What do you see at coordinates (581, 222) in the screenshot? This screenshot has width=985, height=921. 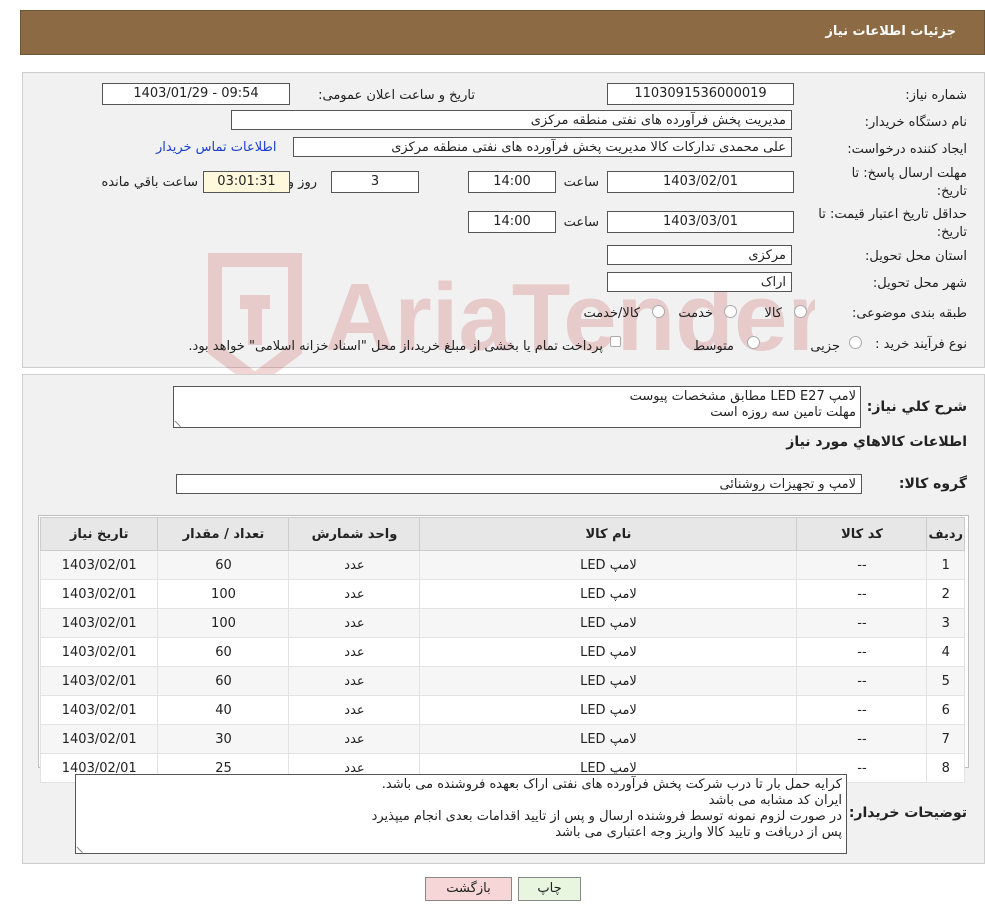 I see `price-time-label: ساعت` at bounding box center [581, 222].